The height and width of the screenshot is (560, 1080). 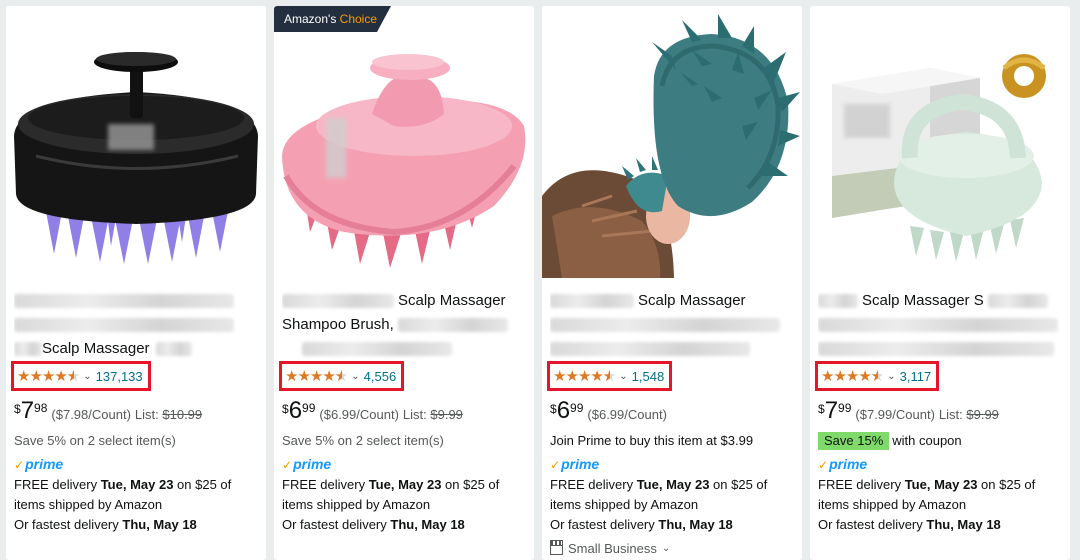 I want to click on promo-text: Join Prime to buy this item at $3.99, so click(x=672, y=441).